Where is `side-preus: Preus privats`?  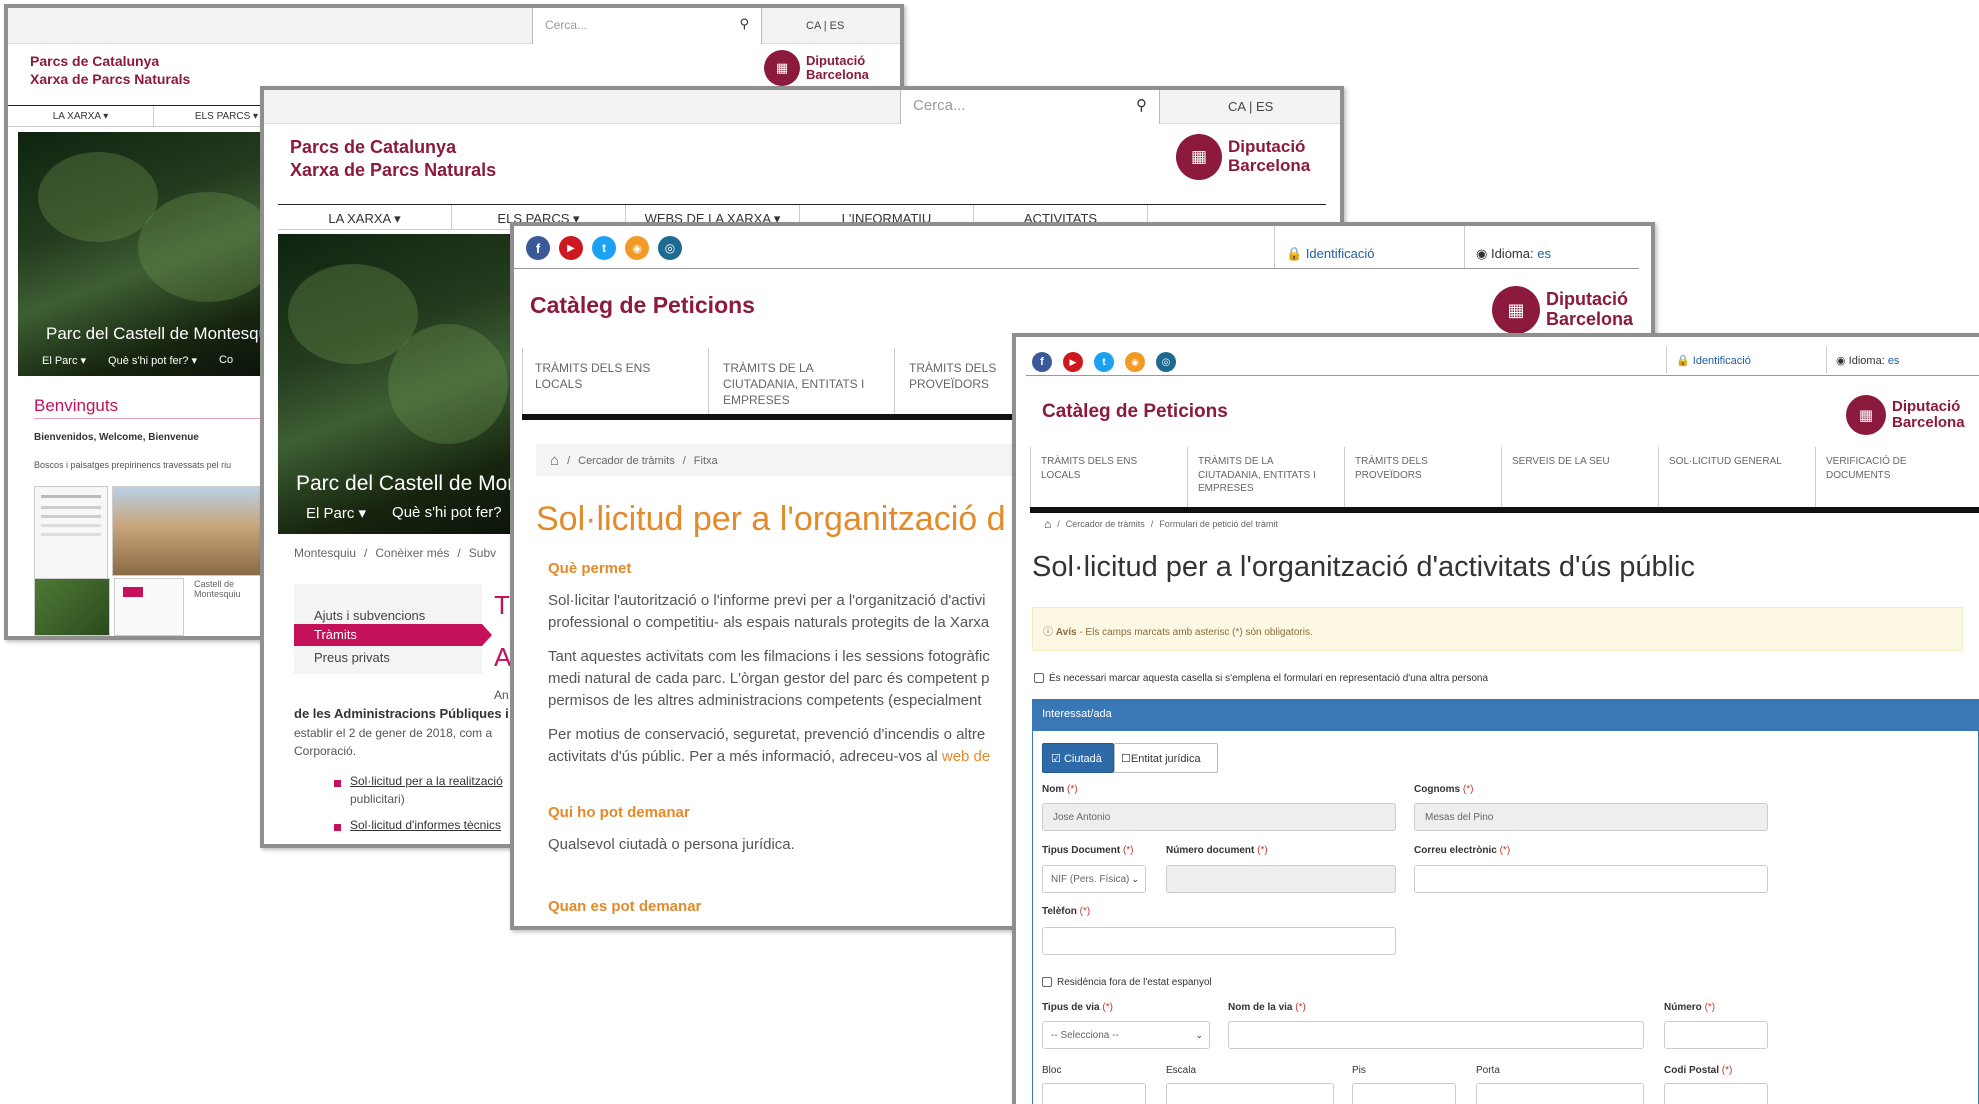
side-preus: Preus privats is located at coordinates (352, 657).